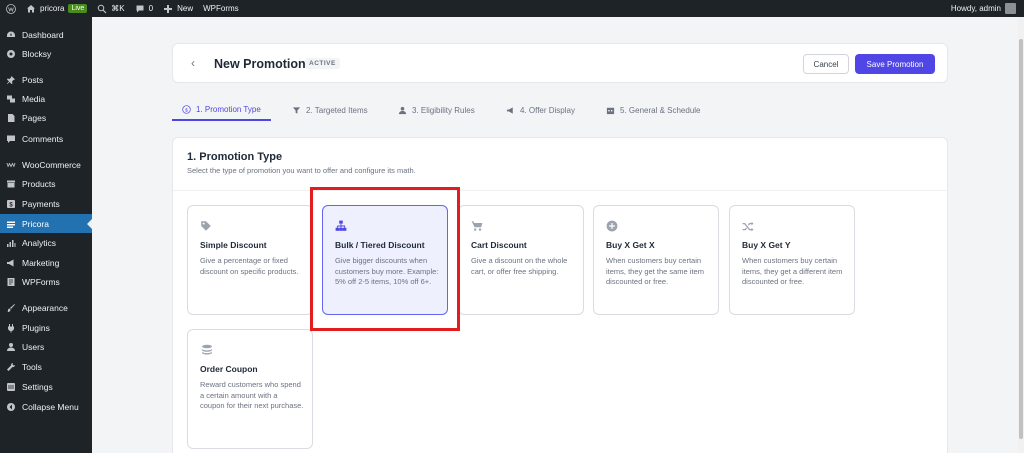  I want to click on save-promotion-button: Save Promotion, so click(895, 64).